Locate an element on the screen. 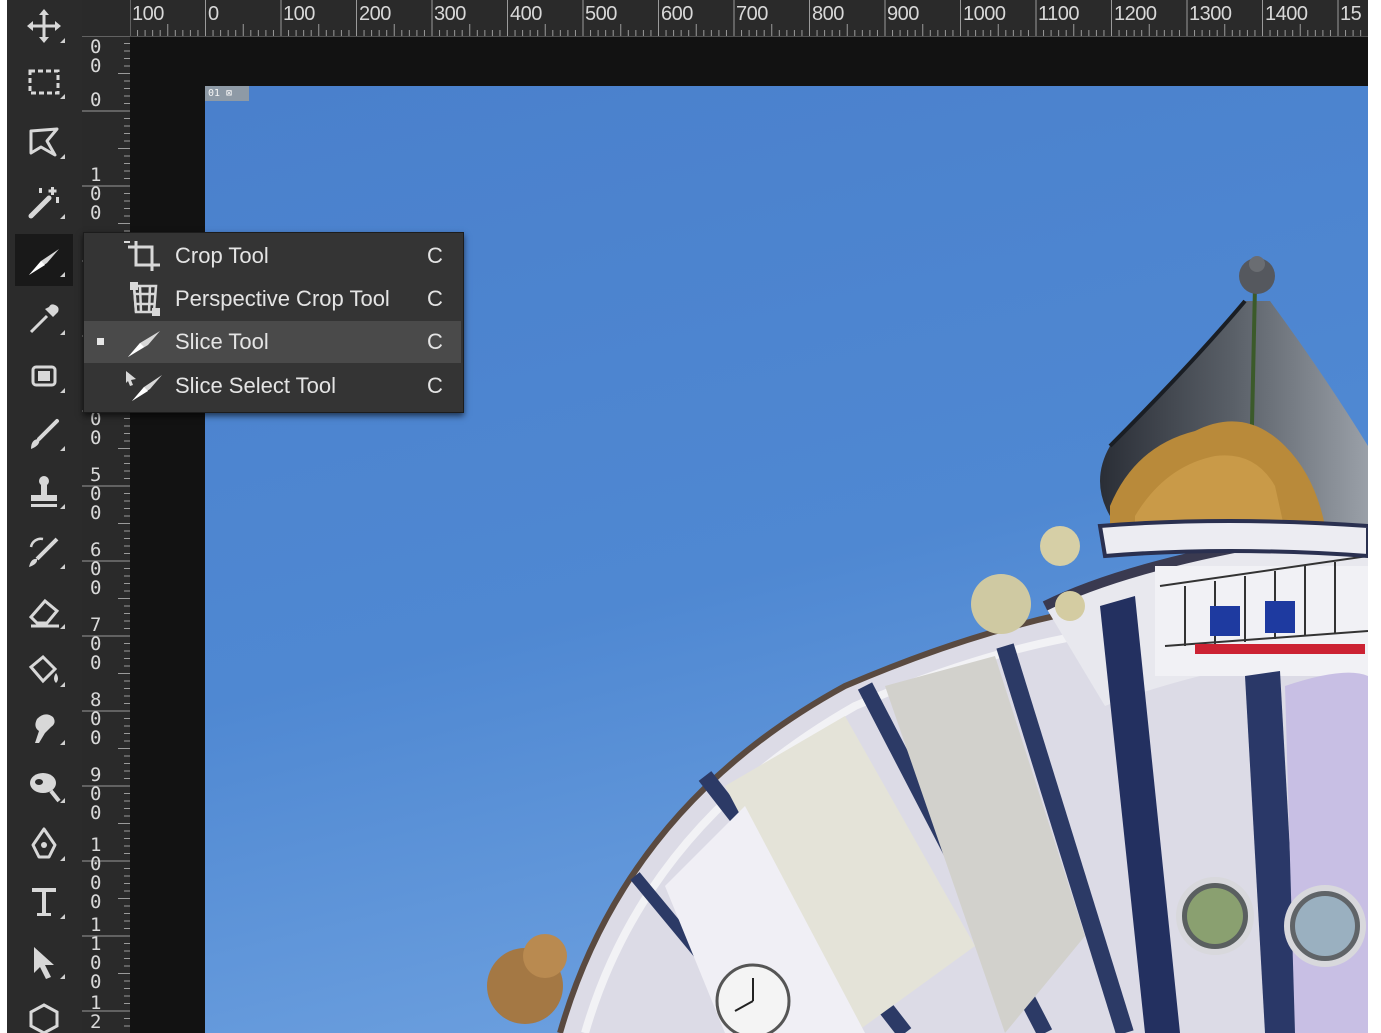 The width and height of the screenshot is (1381, 1033). shape-tool is located at coordinates (44, 1012).